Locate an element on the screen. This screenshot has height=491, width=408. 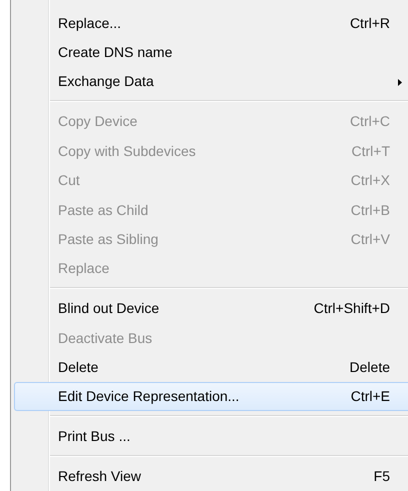
shortcut-label: Ctrl+T is located at coordinates (371, 150).